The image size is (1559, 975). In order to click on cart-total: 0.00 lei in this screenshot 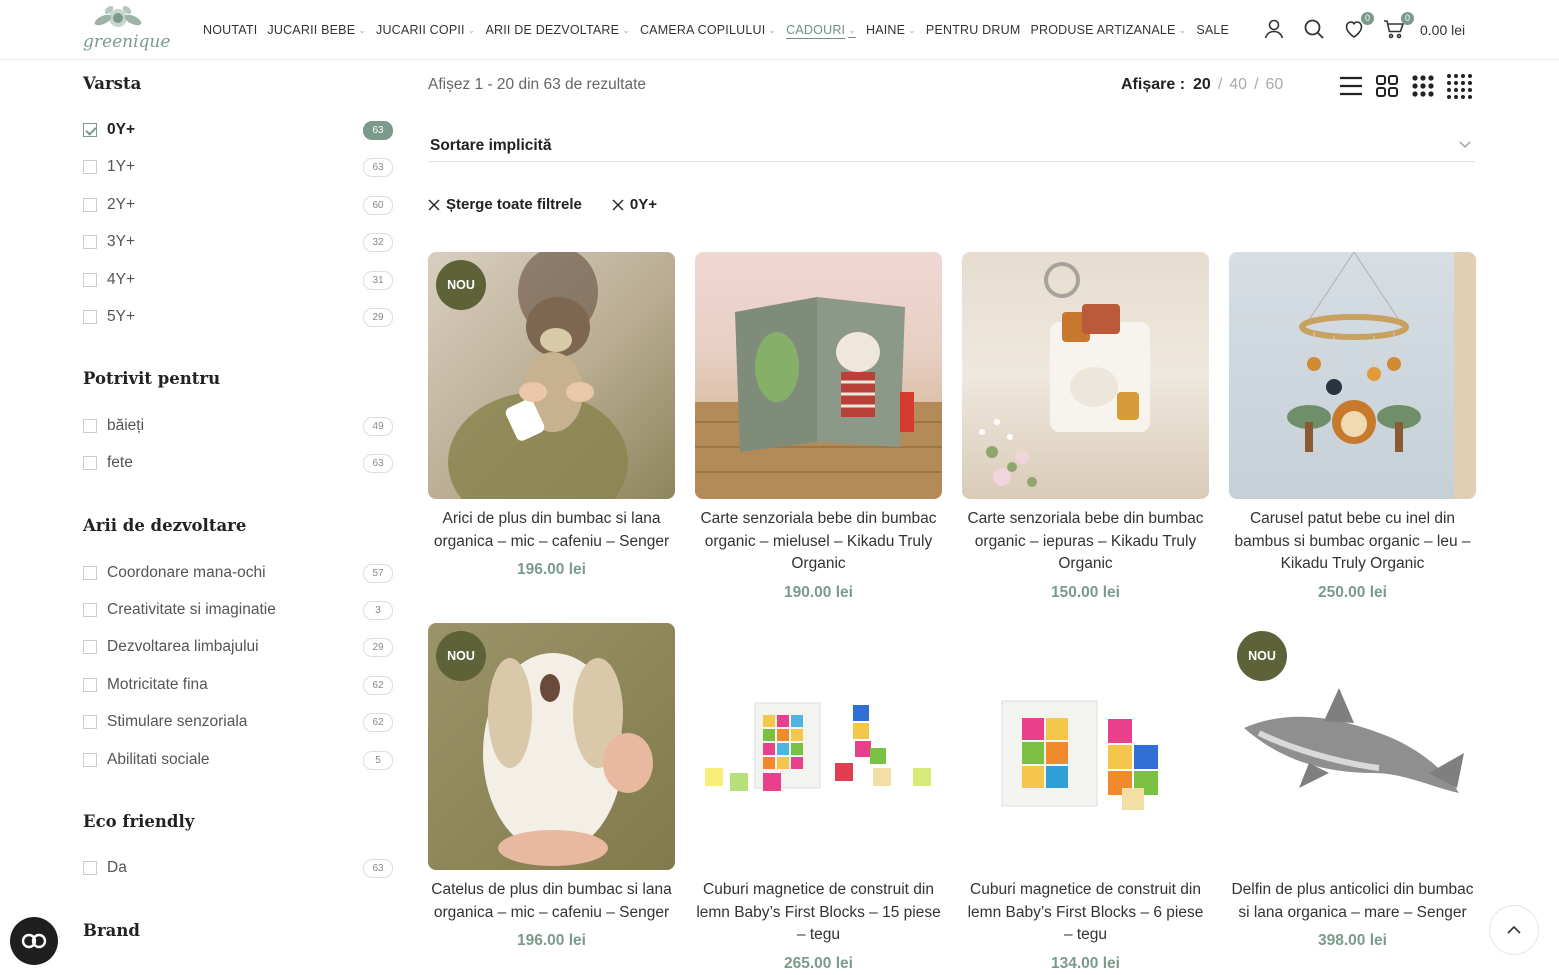, I will do `click(1442, 30)`.